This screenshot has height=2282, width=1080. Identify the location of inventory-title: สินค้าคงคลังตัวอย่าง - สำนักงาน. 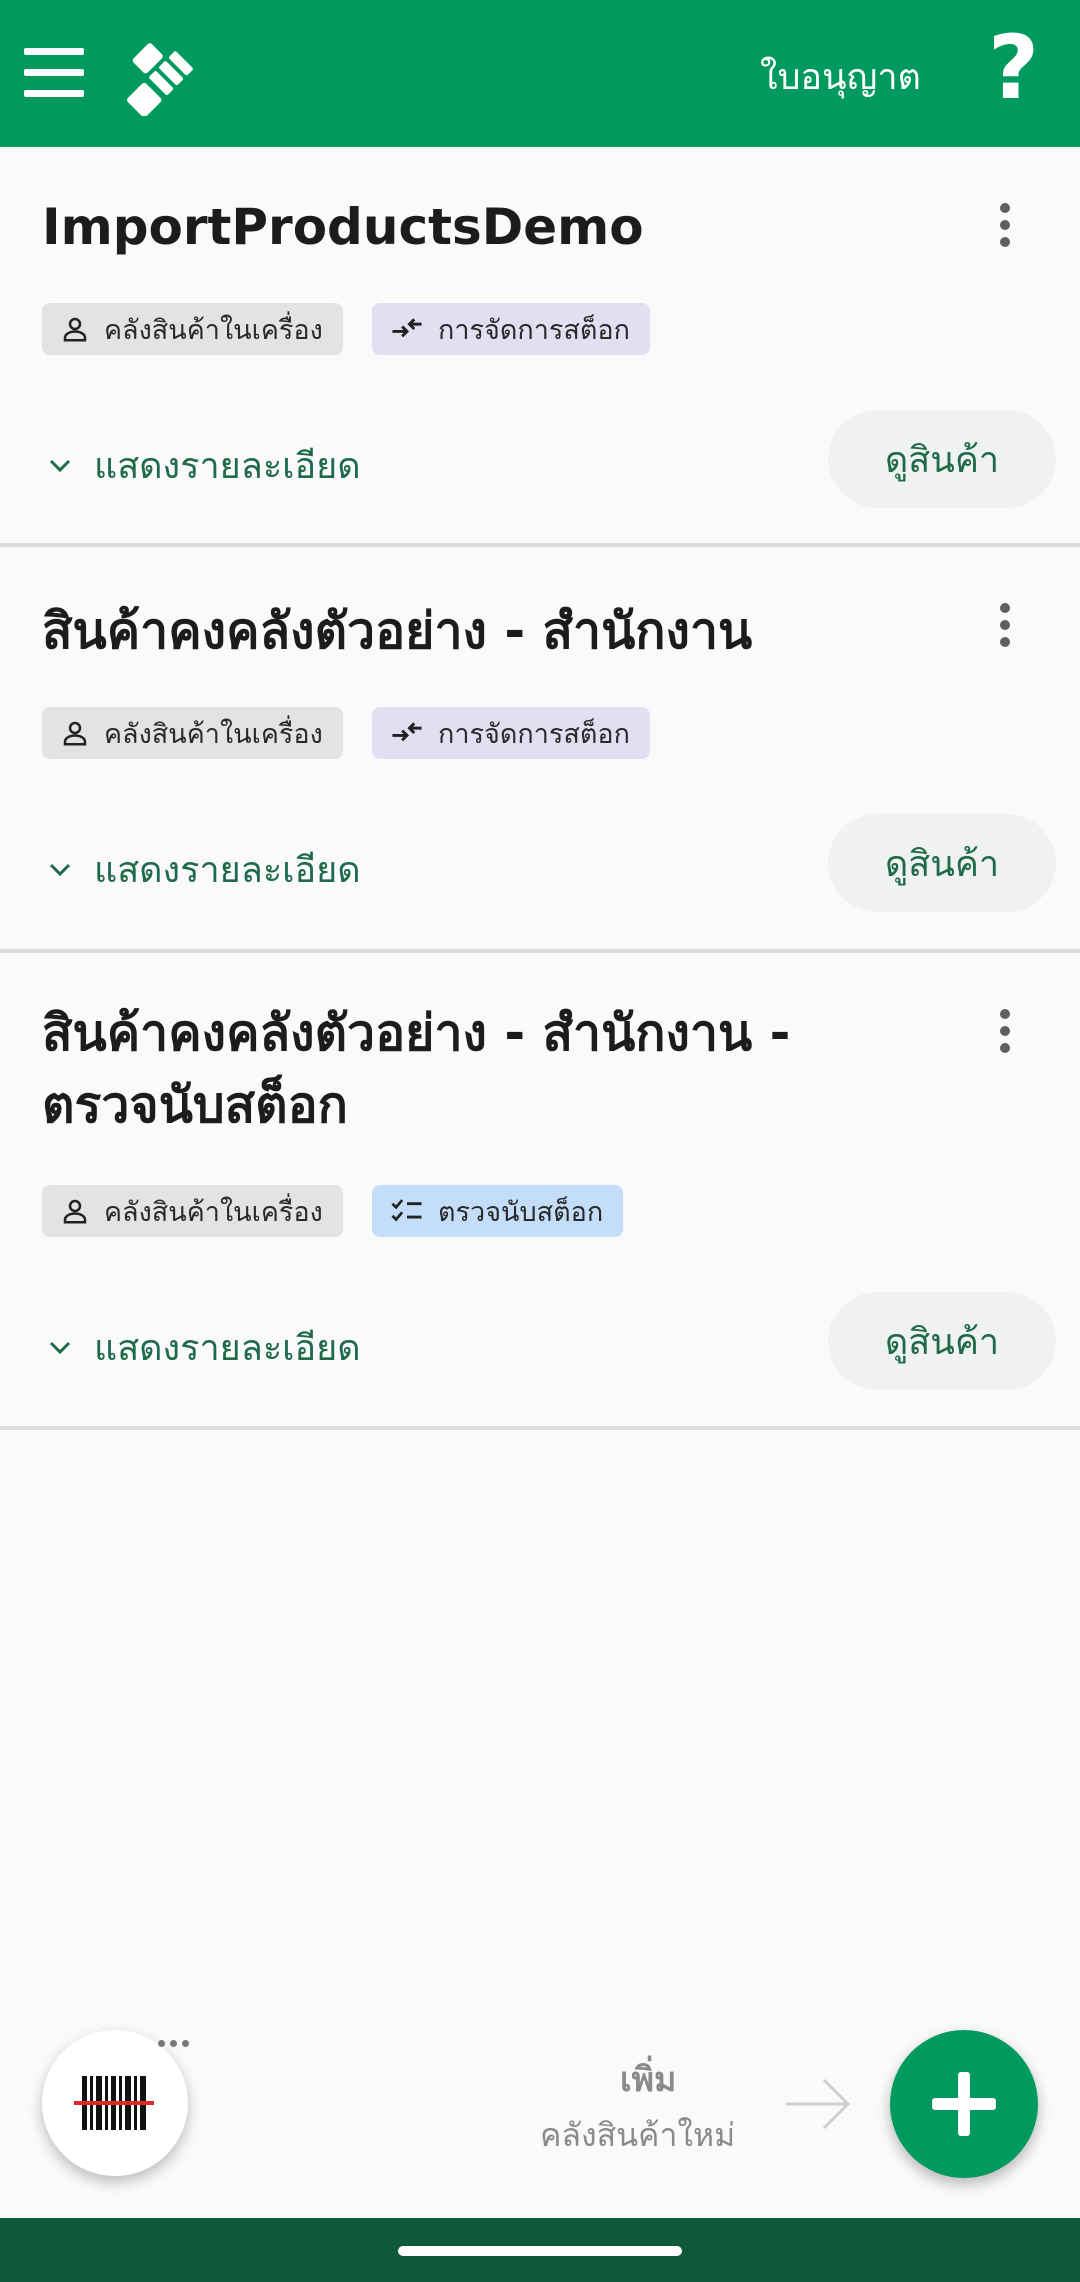
(397, 631).